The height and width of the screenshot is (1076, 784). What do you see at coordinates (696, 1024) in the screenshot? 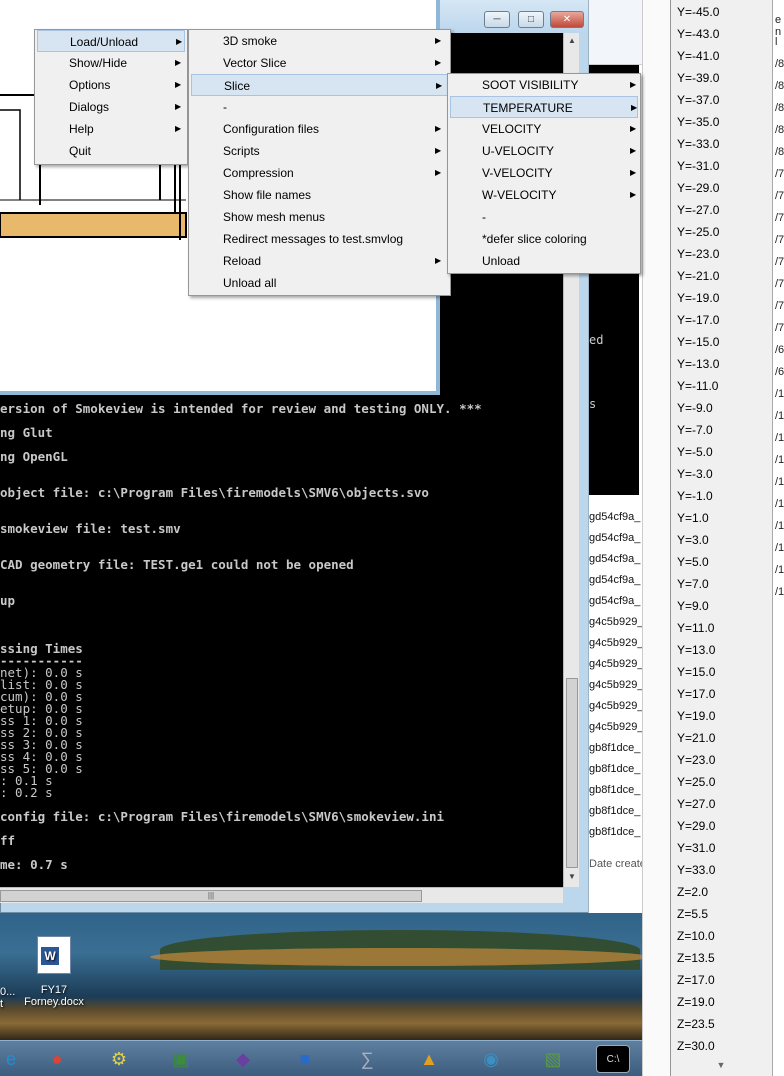
I see `temperature-slice-item: Z=23.5` at bounding box center [696, 1024].